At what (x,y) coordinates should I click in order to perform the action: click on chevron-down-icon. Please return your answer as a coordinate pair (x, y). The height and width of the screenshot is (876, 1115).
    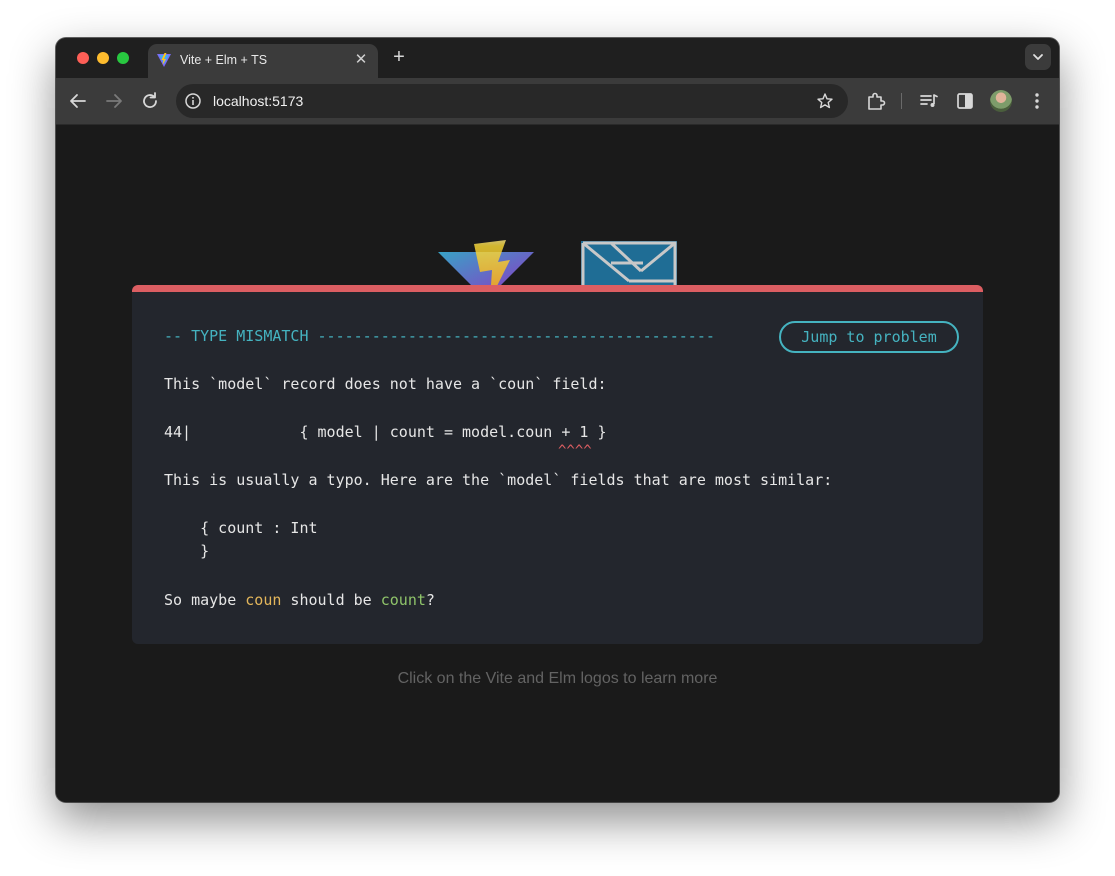
    Looking at the image, I should click on (1038, 57).